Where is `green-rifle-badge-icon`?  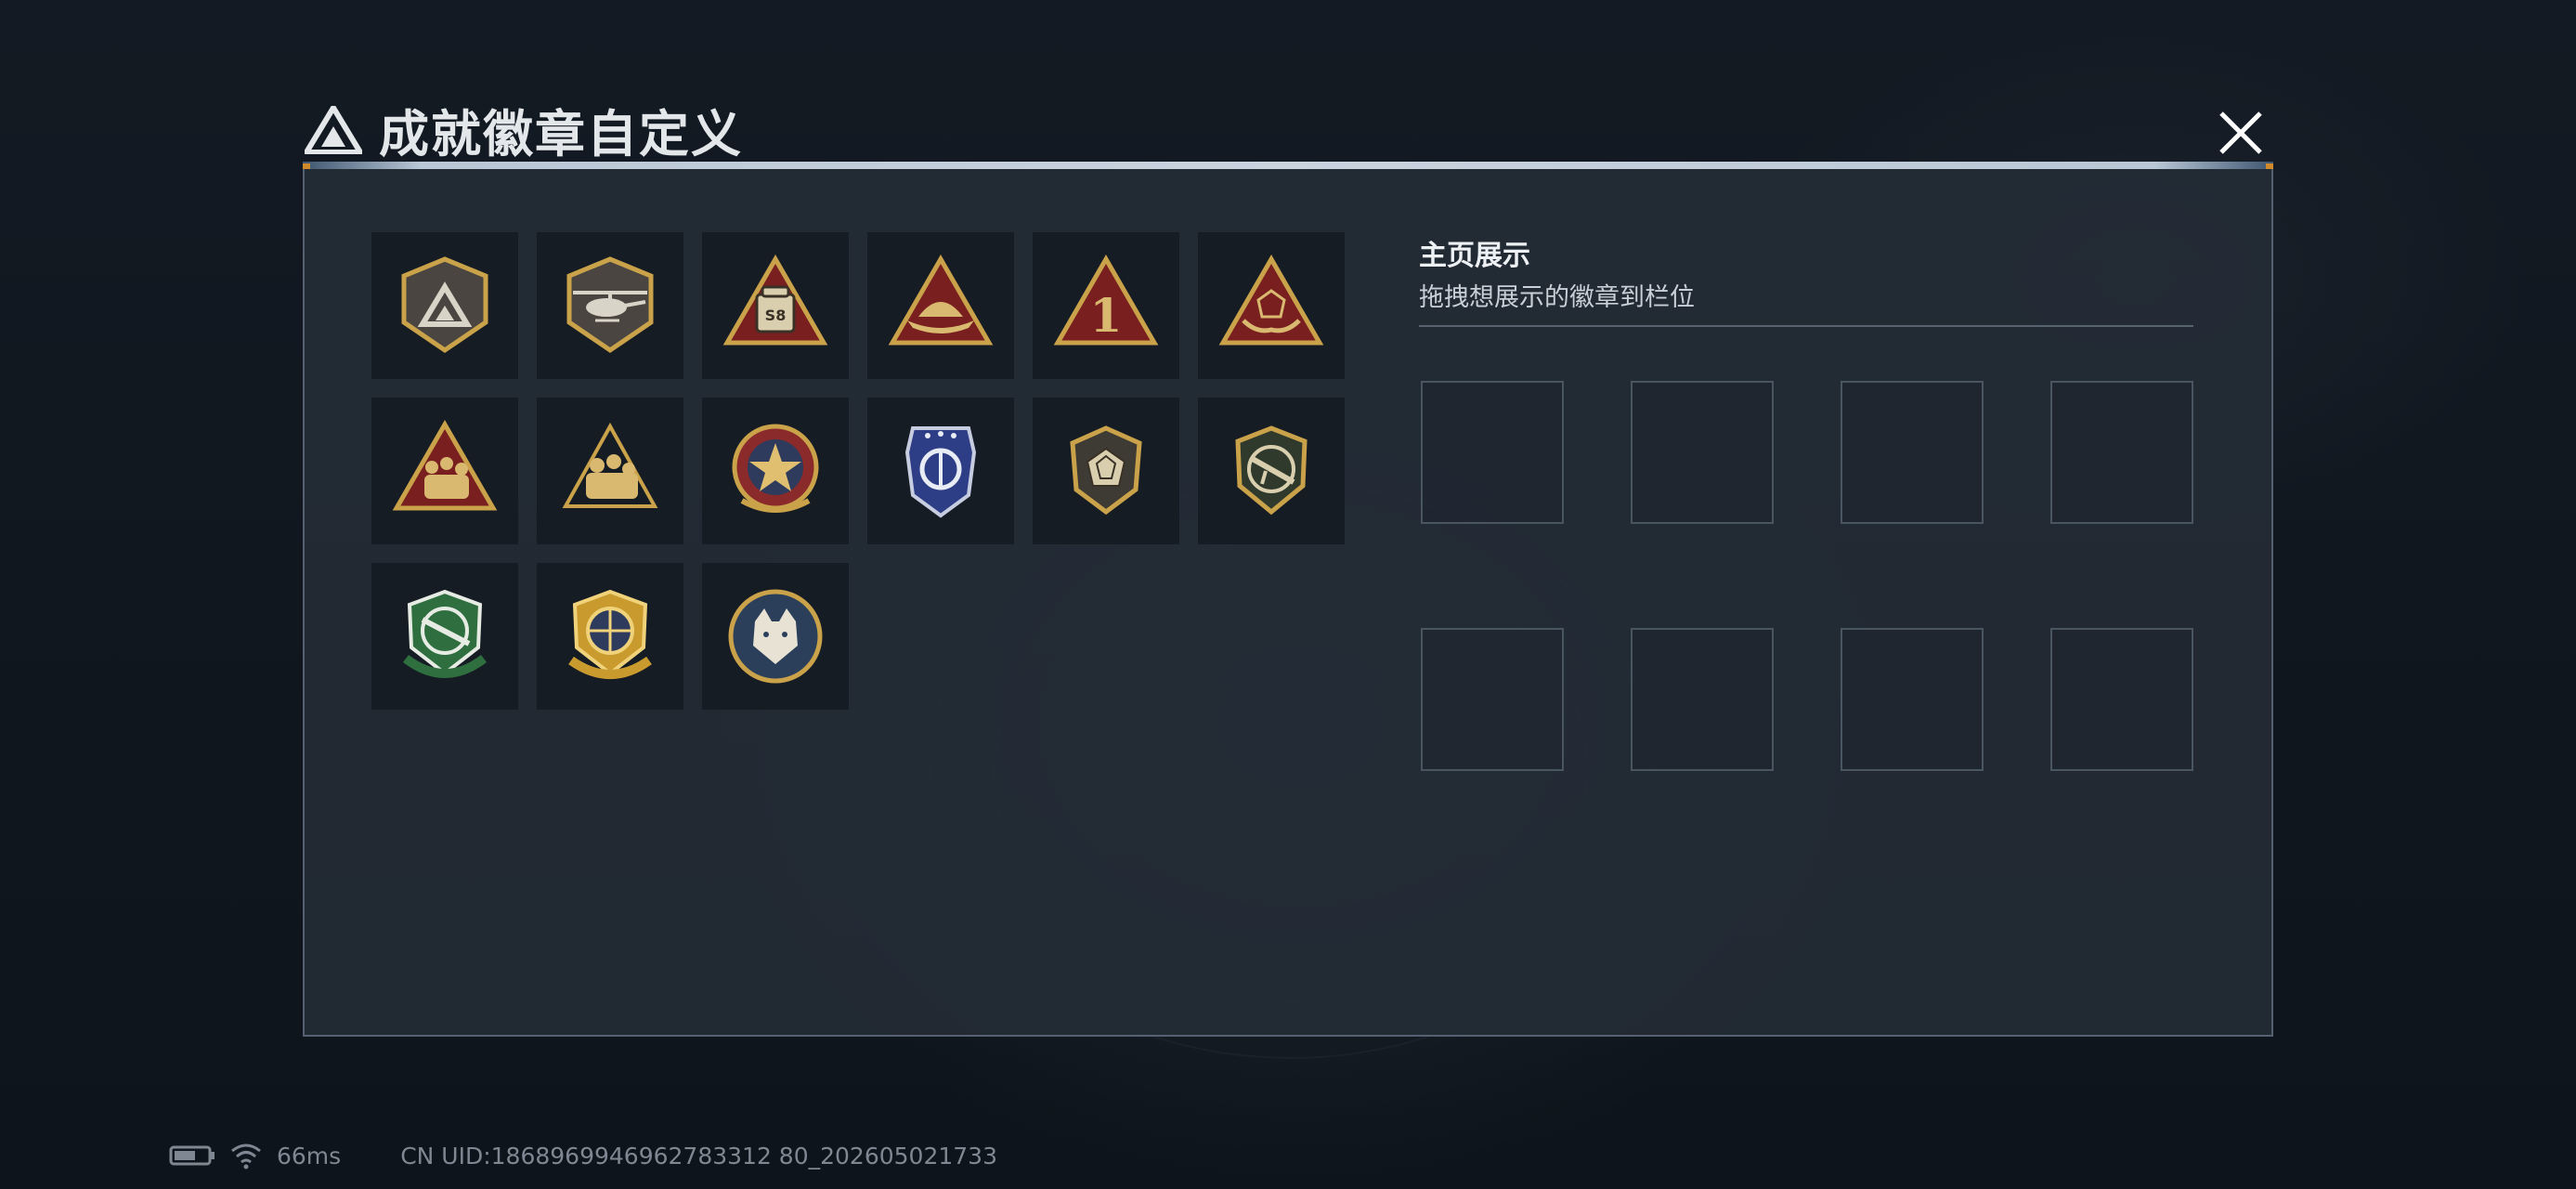 green-rifle-badge-icon is located at coordinates (445, 633).